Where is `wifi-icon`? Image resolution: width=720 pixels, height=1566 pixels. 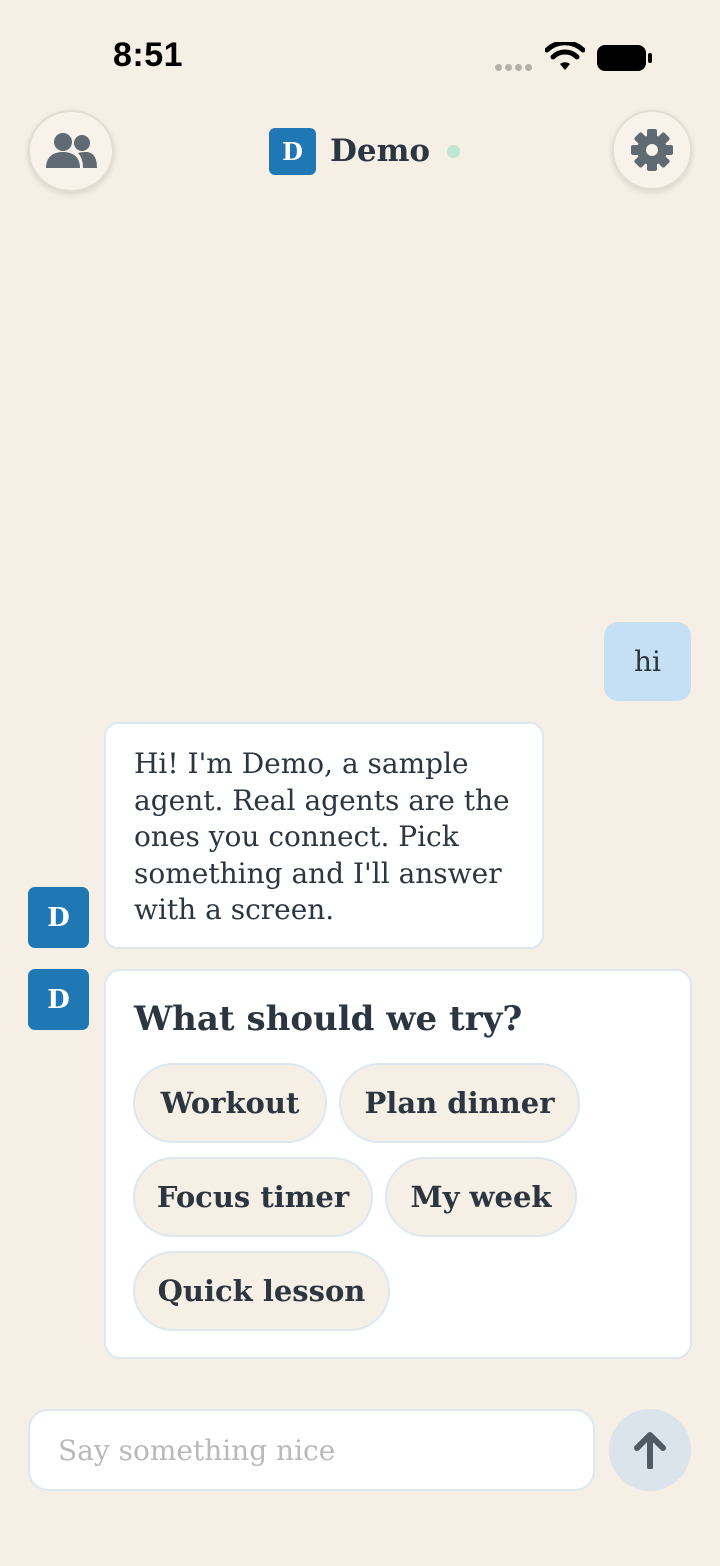
wifi-icon is located at coordinates (565, 56).